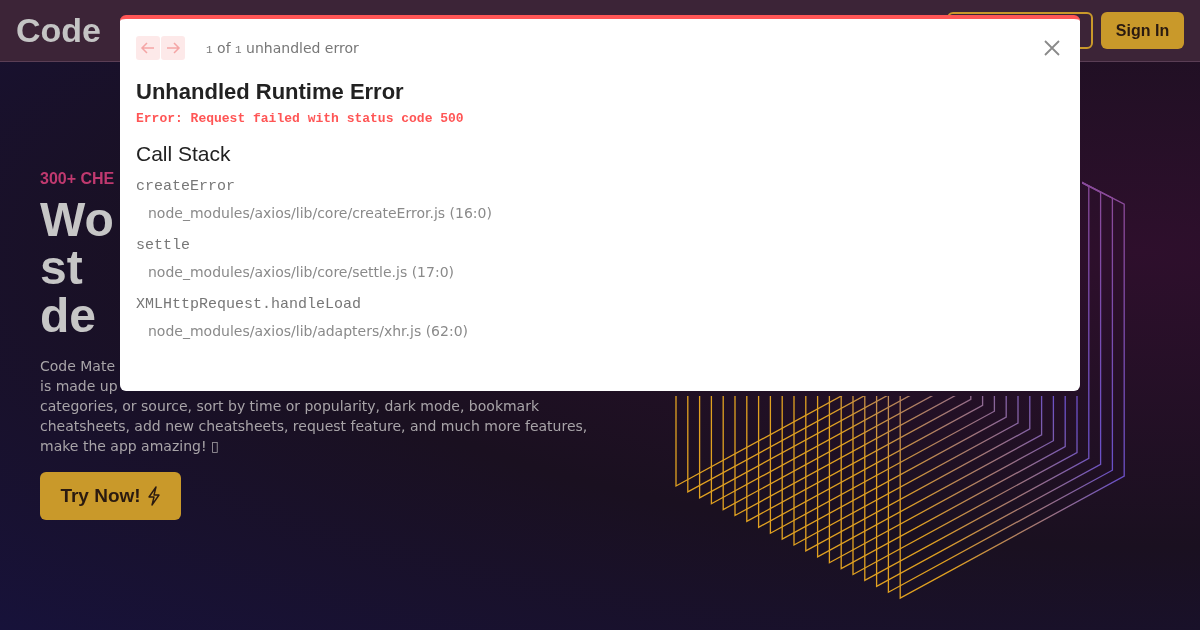 The width and height of the screenshot is (1200, 630). What do you see at coordinates (282, 48) in the screenshot?
I see `error-counter: 1 of 1 unhandled error` at bounding box center [282, 48].